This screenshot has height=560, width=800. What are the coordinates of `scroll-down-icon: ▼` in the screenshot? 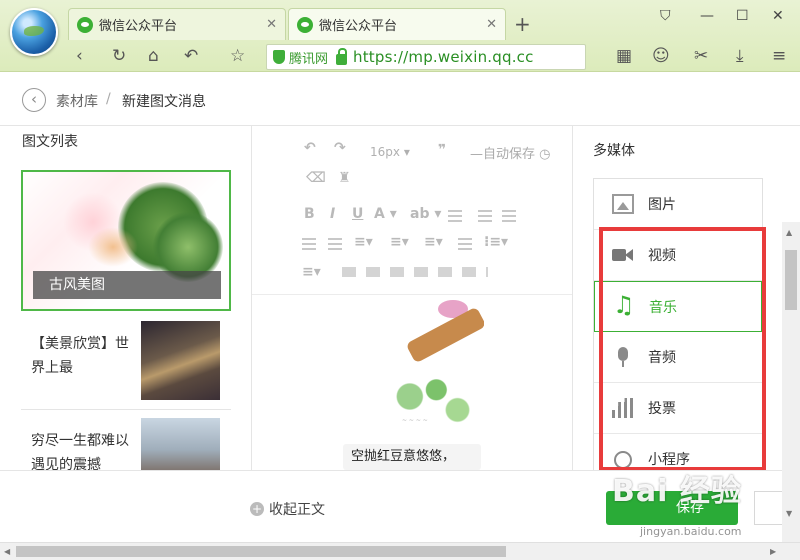 It's located at (789, 513).